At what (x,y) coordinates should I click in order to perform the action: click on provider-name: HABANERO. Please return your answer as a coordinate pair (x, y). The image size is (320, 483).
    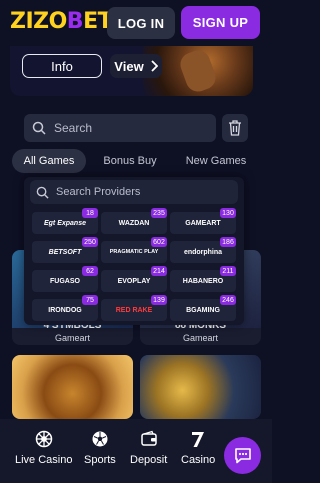
    Looking at the image, I should click on (203, 281).